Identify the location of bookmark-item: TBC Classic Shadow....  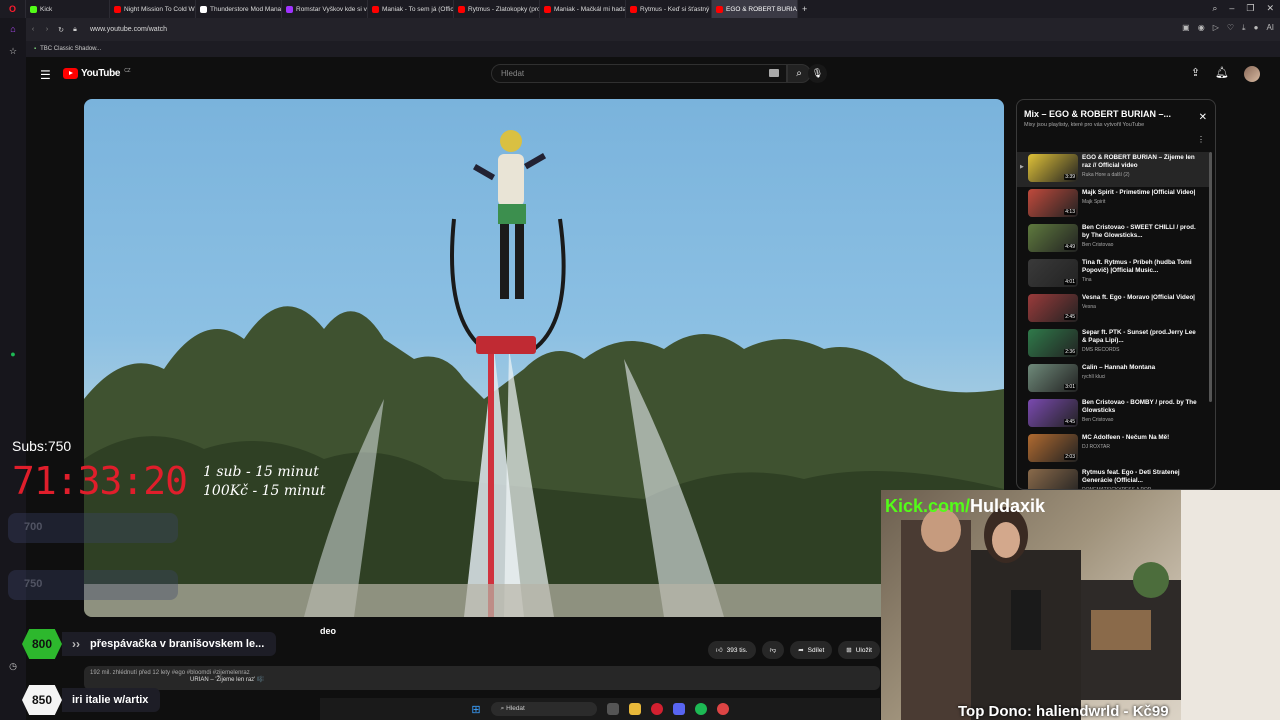
(70, 49).